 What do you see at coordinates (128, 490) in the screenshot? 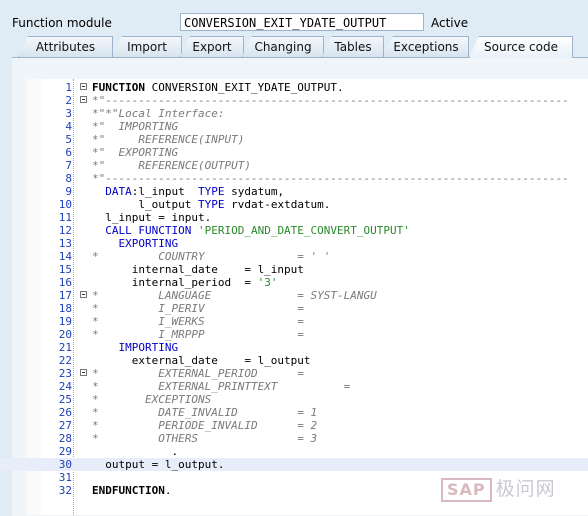
I see `code-token: ENDFUNCTION` at bounding box center [128, 490].